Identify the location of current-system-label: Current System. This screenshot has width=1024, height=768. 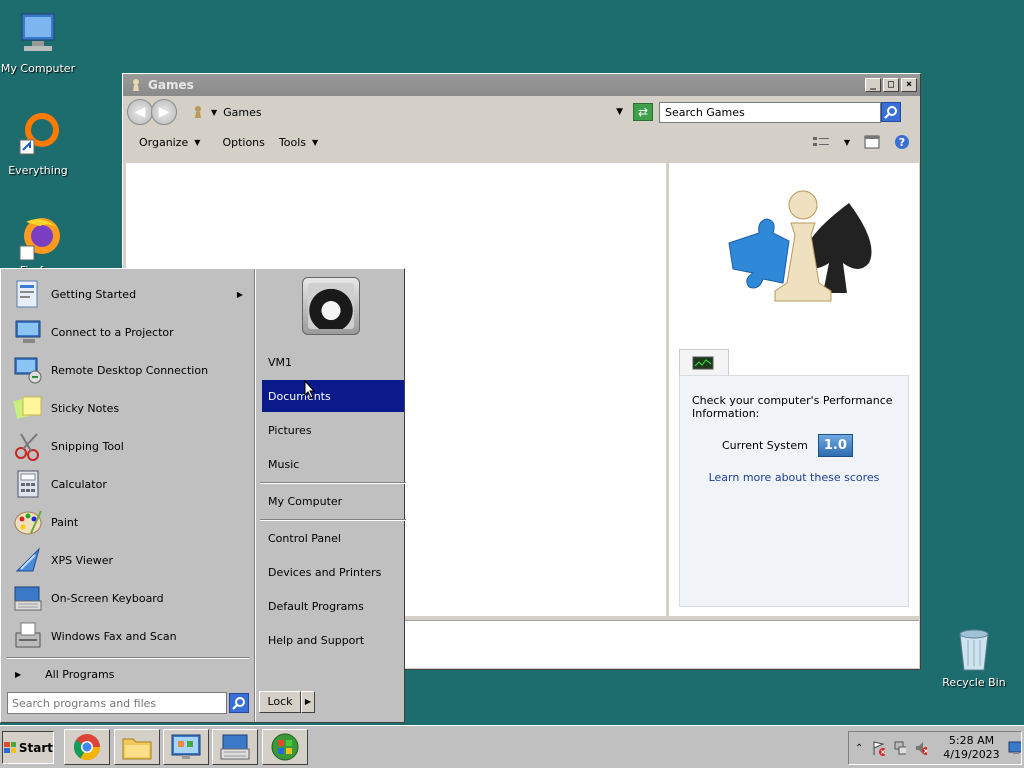
(765, 445).